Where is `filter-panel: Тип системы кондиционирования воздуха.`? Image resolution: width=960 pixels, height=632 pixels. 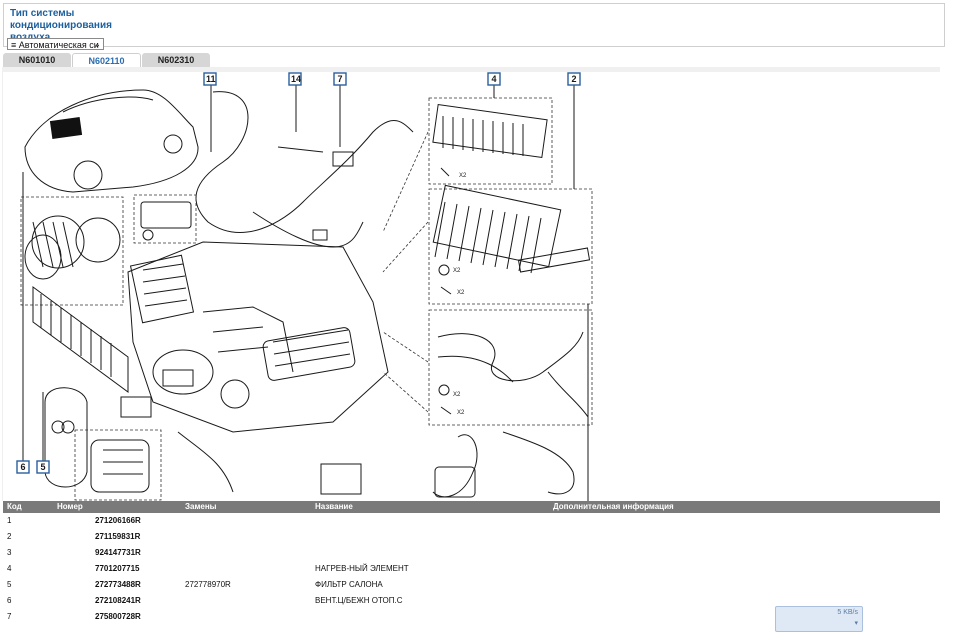 filter-panel: Тип системы кондиционирования воздуха. is located at coordinates (474, 25).